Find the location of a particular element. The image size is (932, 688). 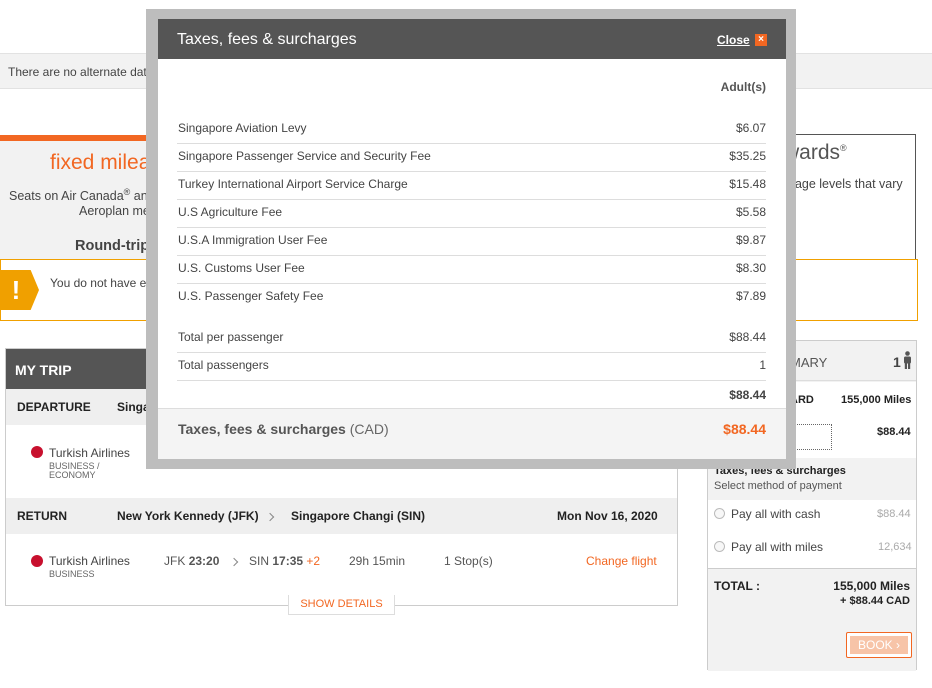

fee-name: U.S. Customs User Fee is located at coordinates (241, 268).